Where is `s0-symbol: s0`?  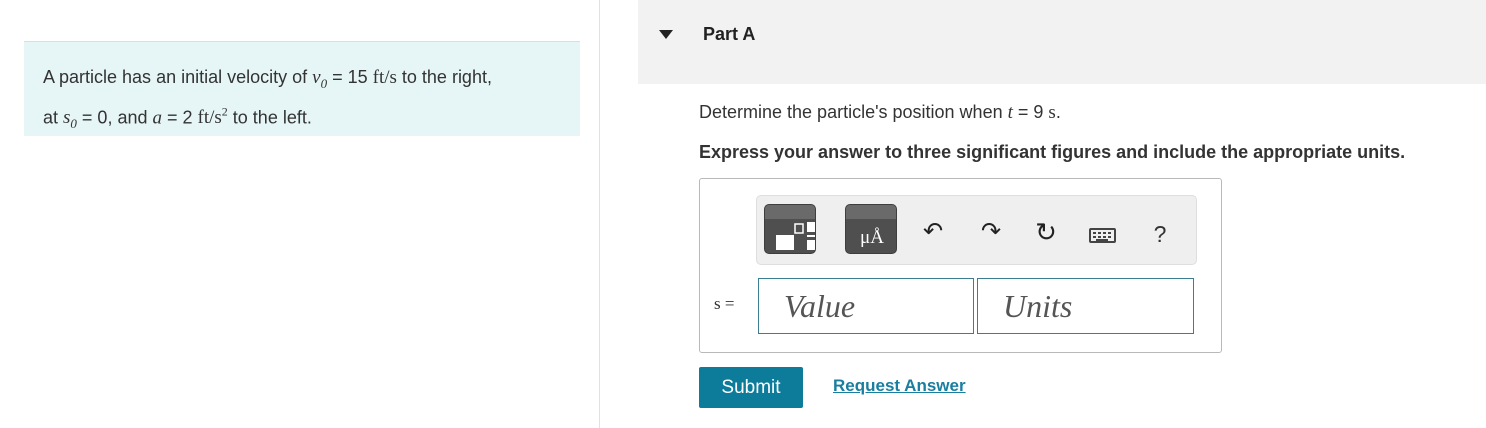 s0-symbol: s0 is located at coordinates (70, 119).